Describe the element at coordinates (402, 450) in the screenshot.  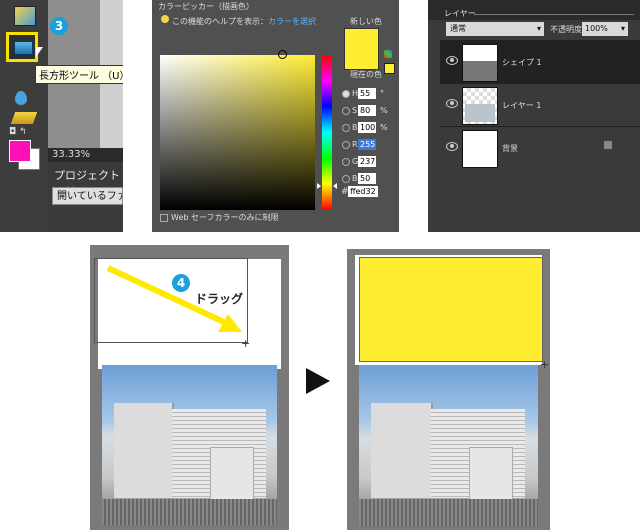
I see `building-block` at that location.